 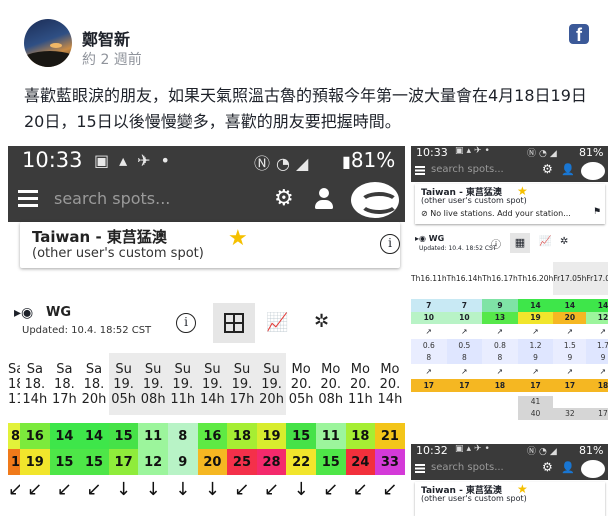 I want to click on notification-icons: ▣▴✈•, so click(x=137, y=160).